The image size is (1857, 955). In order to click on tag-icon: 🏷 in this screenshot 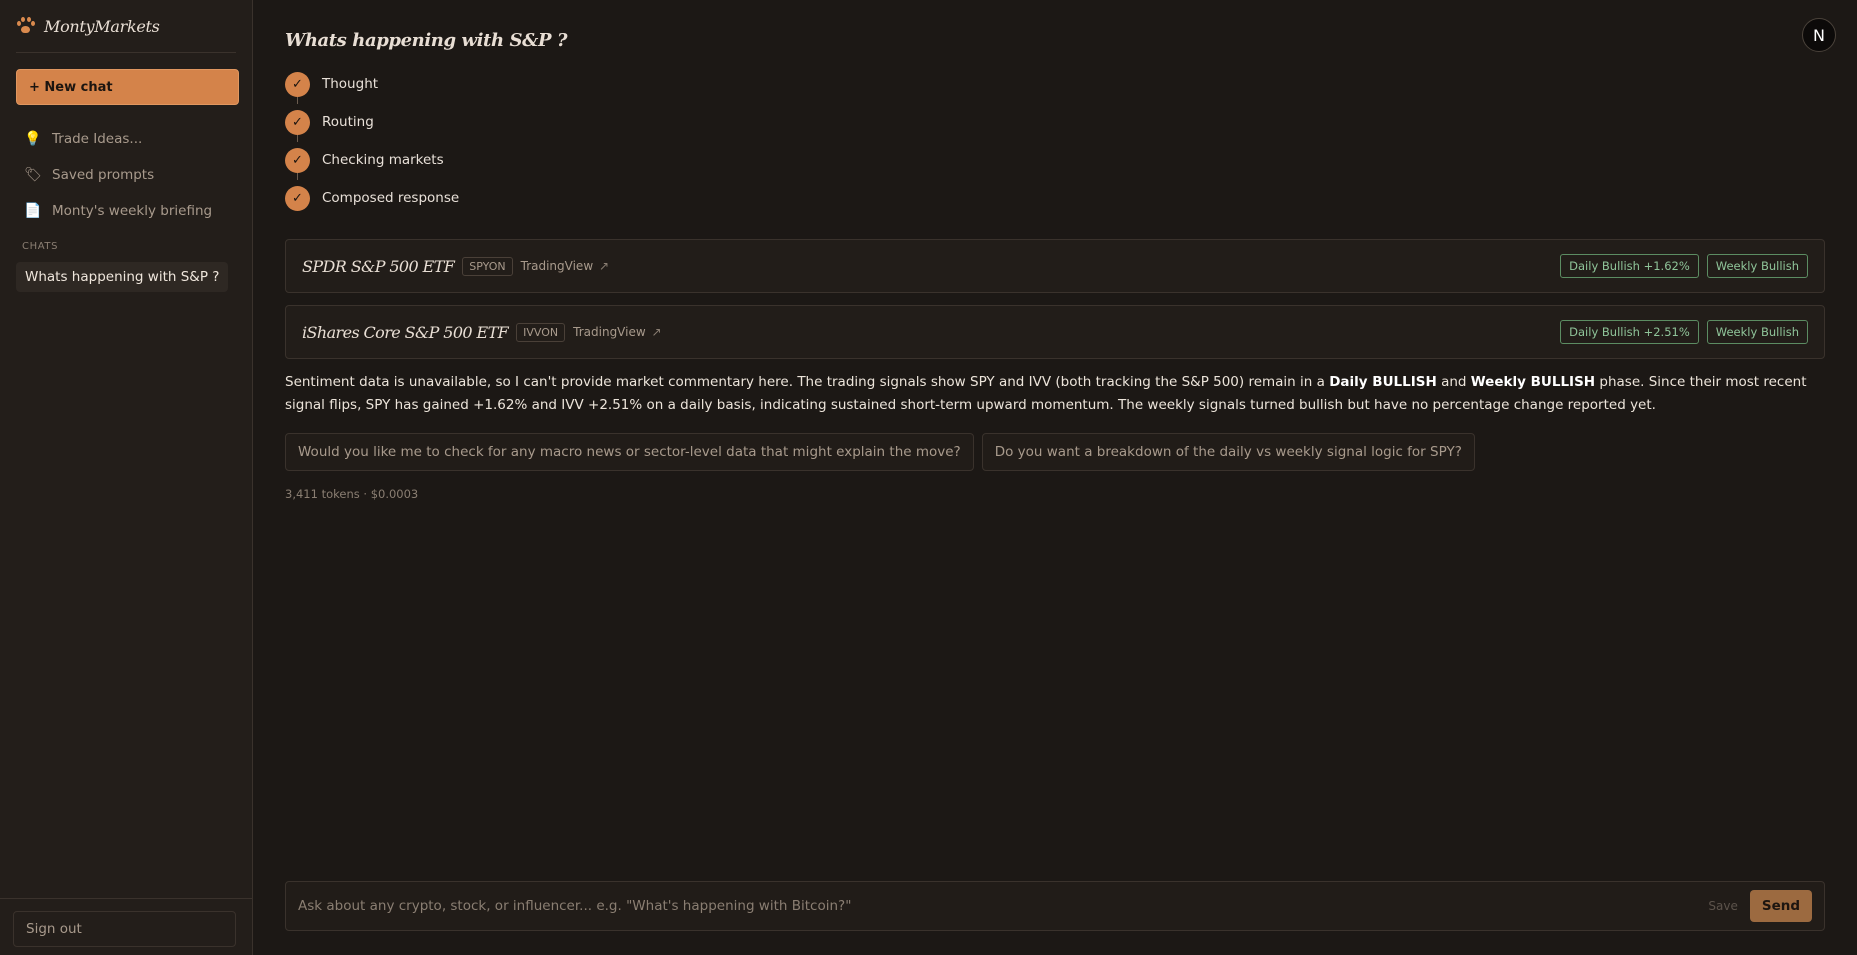, I will do `click(33, 175)`.